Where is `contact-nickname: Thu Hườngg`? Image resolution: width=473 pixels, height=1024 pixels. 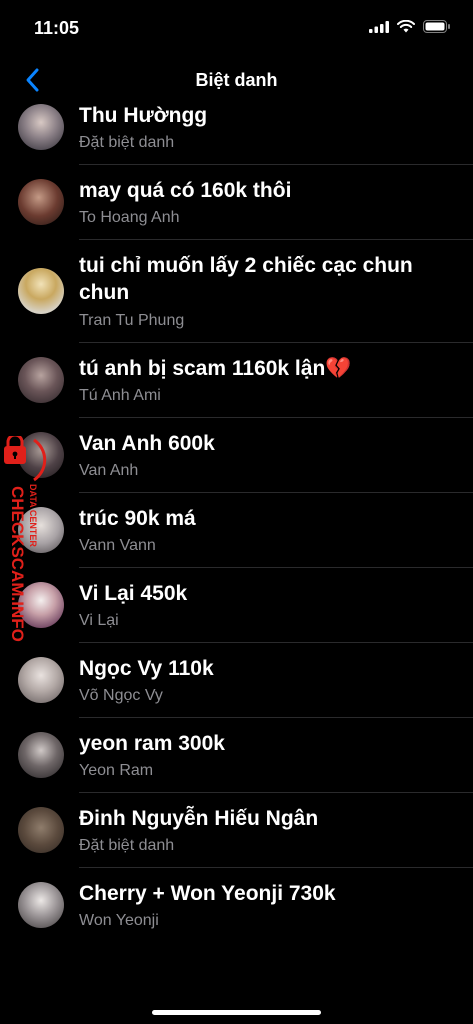
contact-nickname: Thu Hườngg is located at coordinates (143, 115).